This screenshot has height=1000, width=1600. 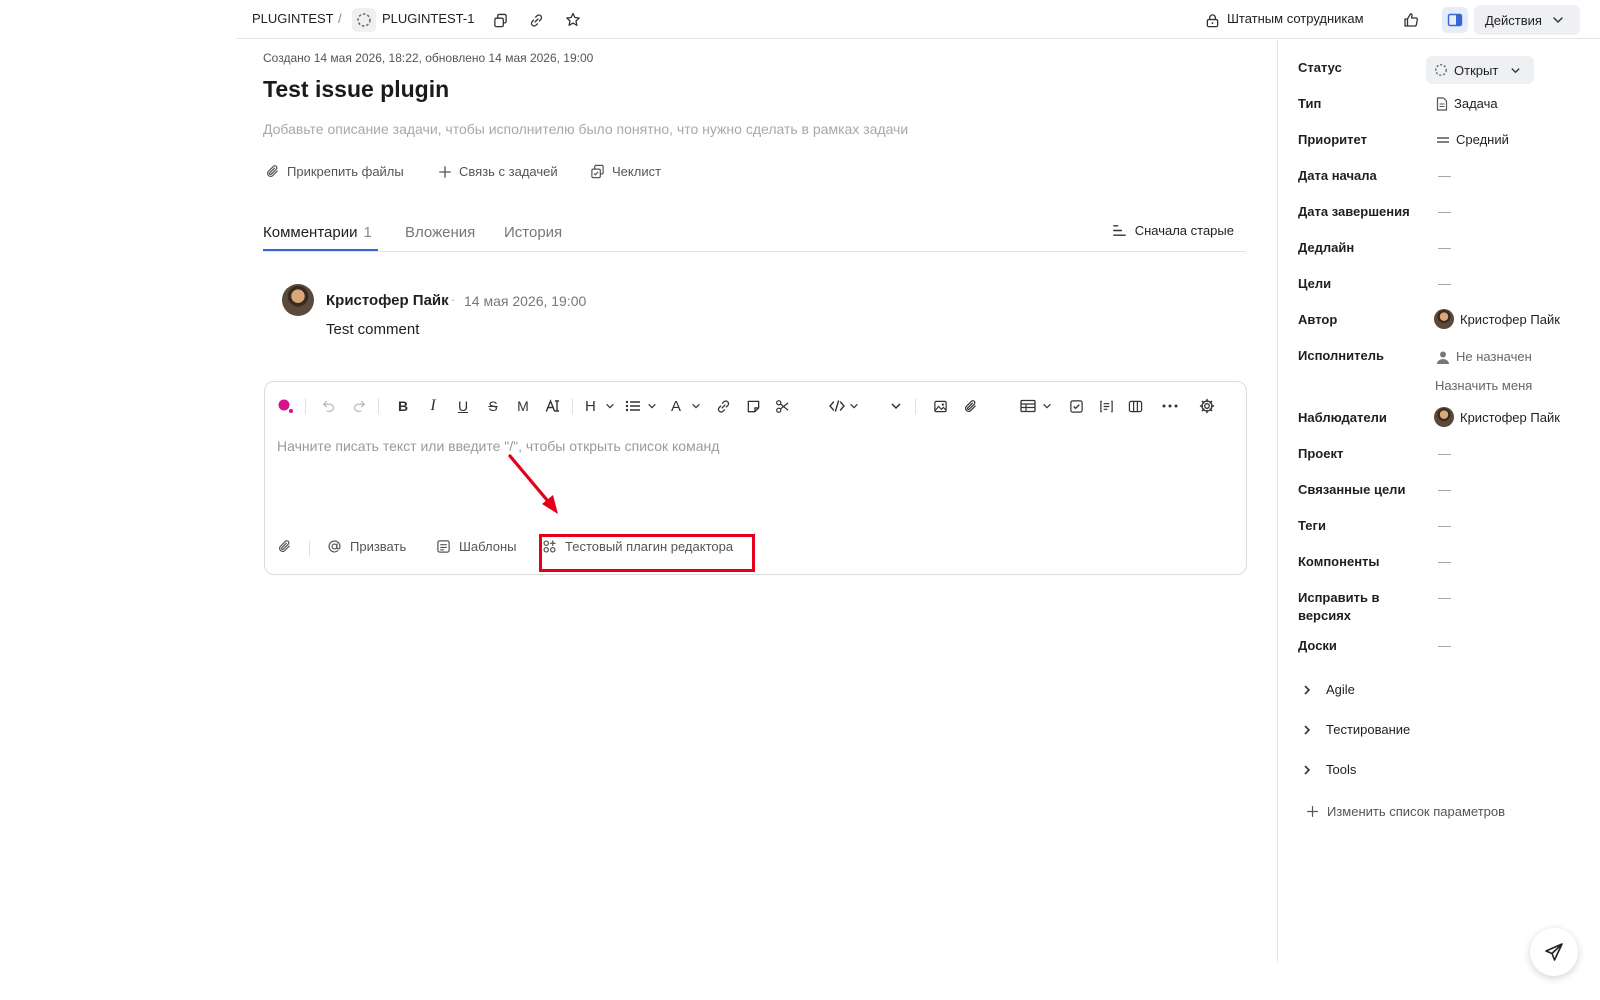 What do you see at coordinates (647, 553) in the screenshot?
I see `highlight-box` at bounding box center [647, 553].